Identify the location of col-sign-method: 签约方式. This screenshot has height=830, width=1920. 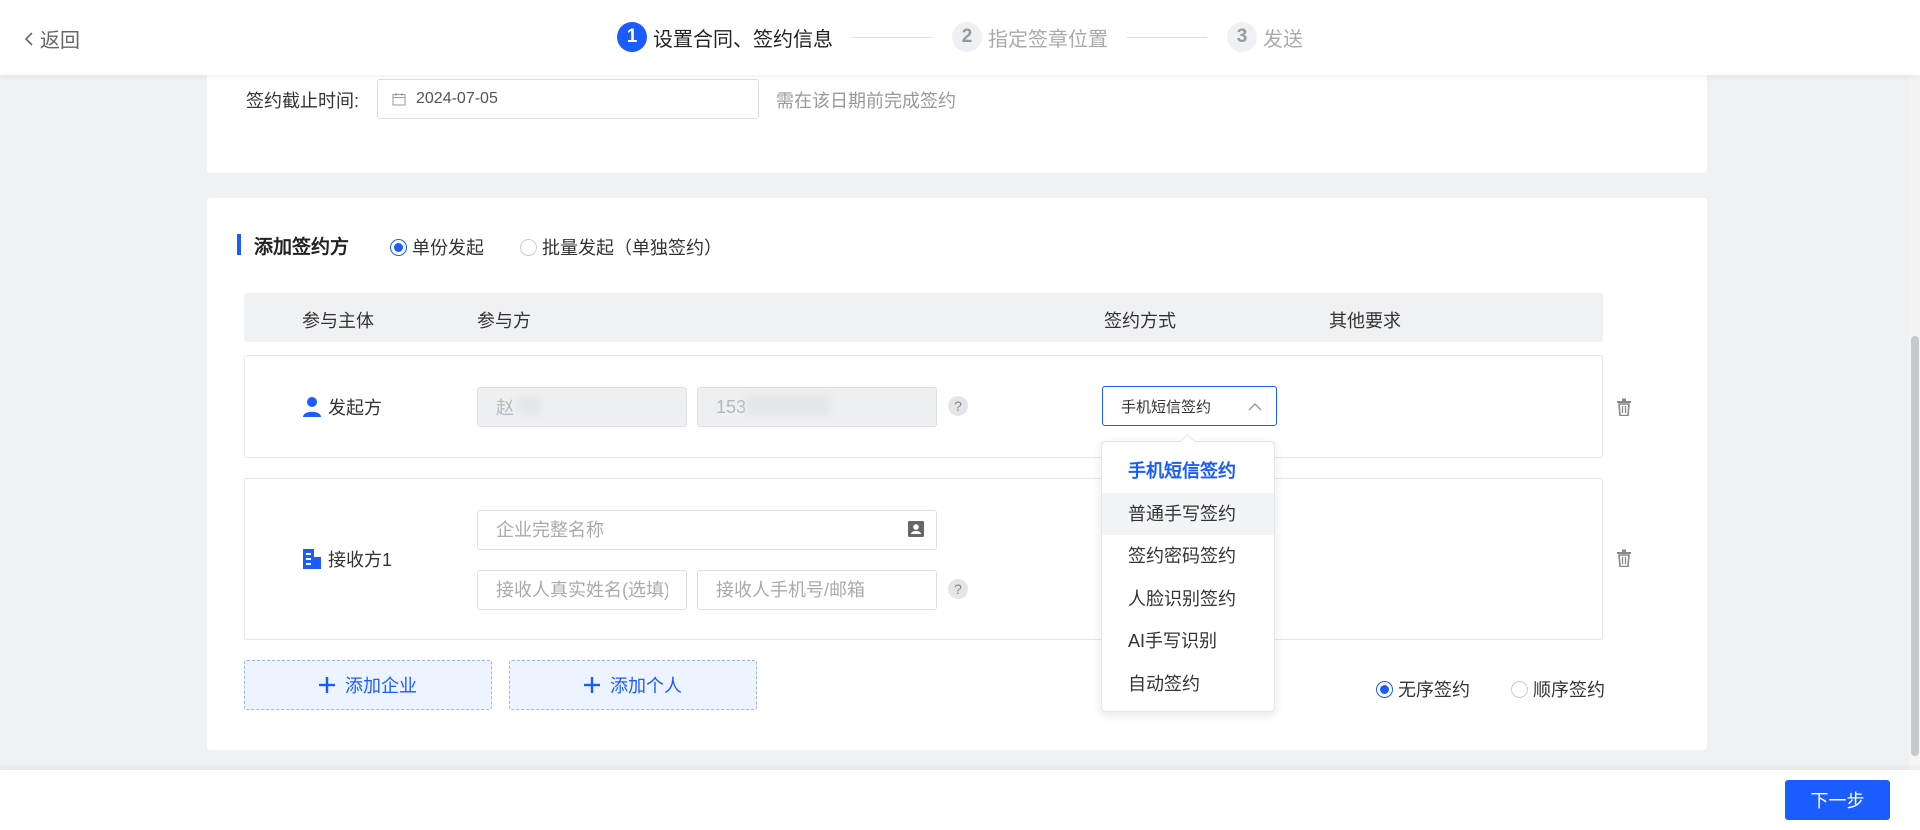
(1140, 321).